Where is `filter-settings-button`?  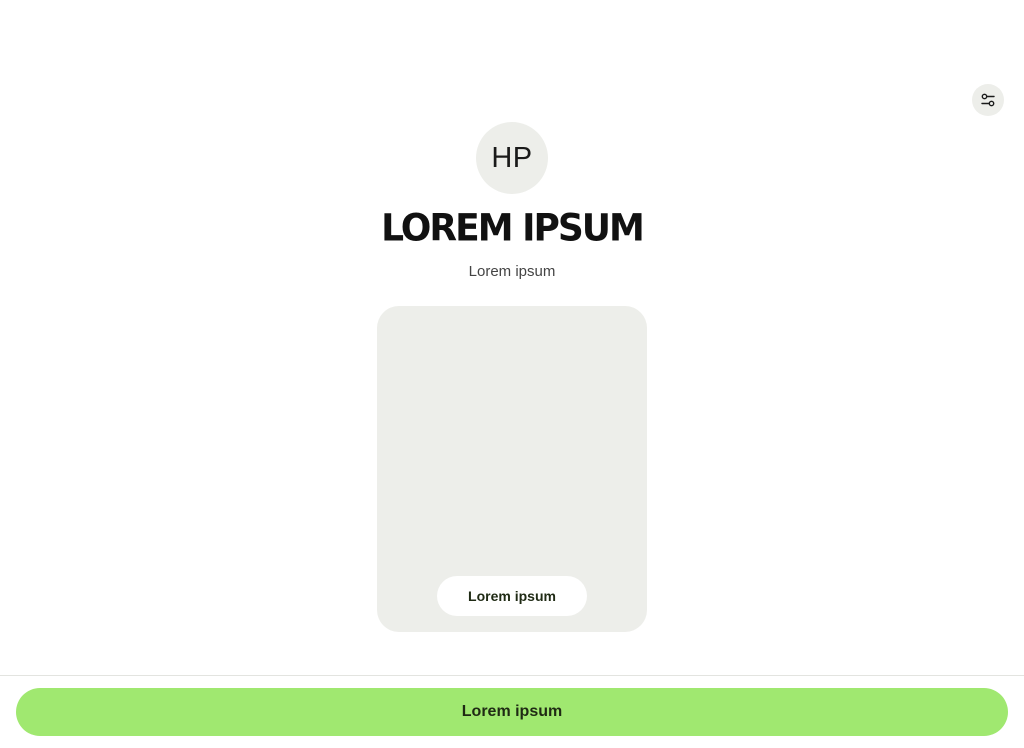 filter-settings-button is located at coordinates (988, 100).